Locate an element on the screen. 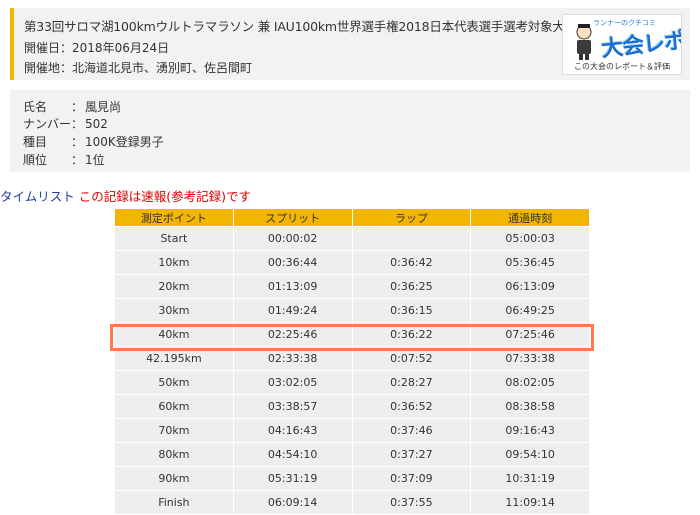  table-row: 20km 01:13:09 0:36:25 06:13:09 is located at coordinates (352, 286).